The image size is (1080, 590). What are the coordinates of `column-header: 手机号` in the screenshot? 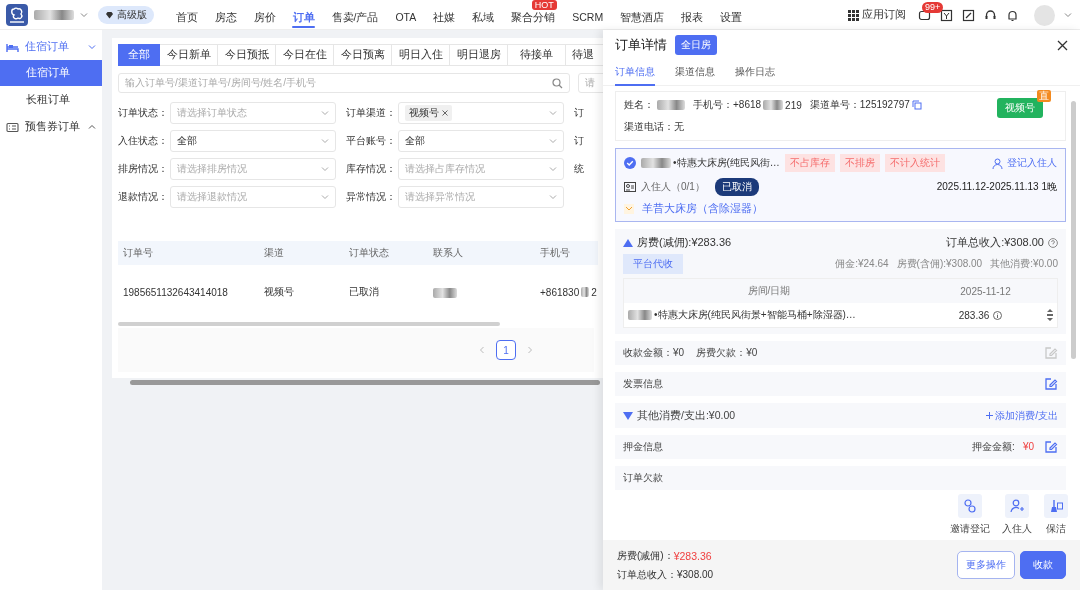 It's located at (555, 253).